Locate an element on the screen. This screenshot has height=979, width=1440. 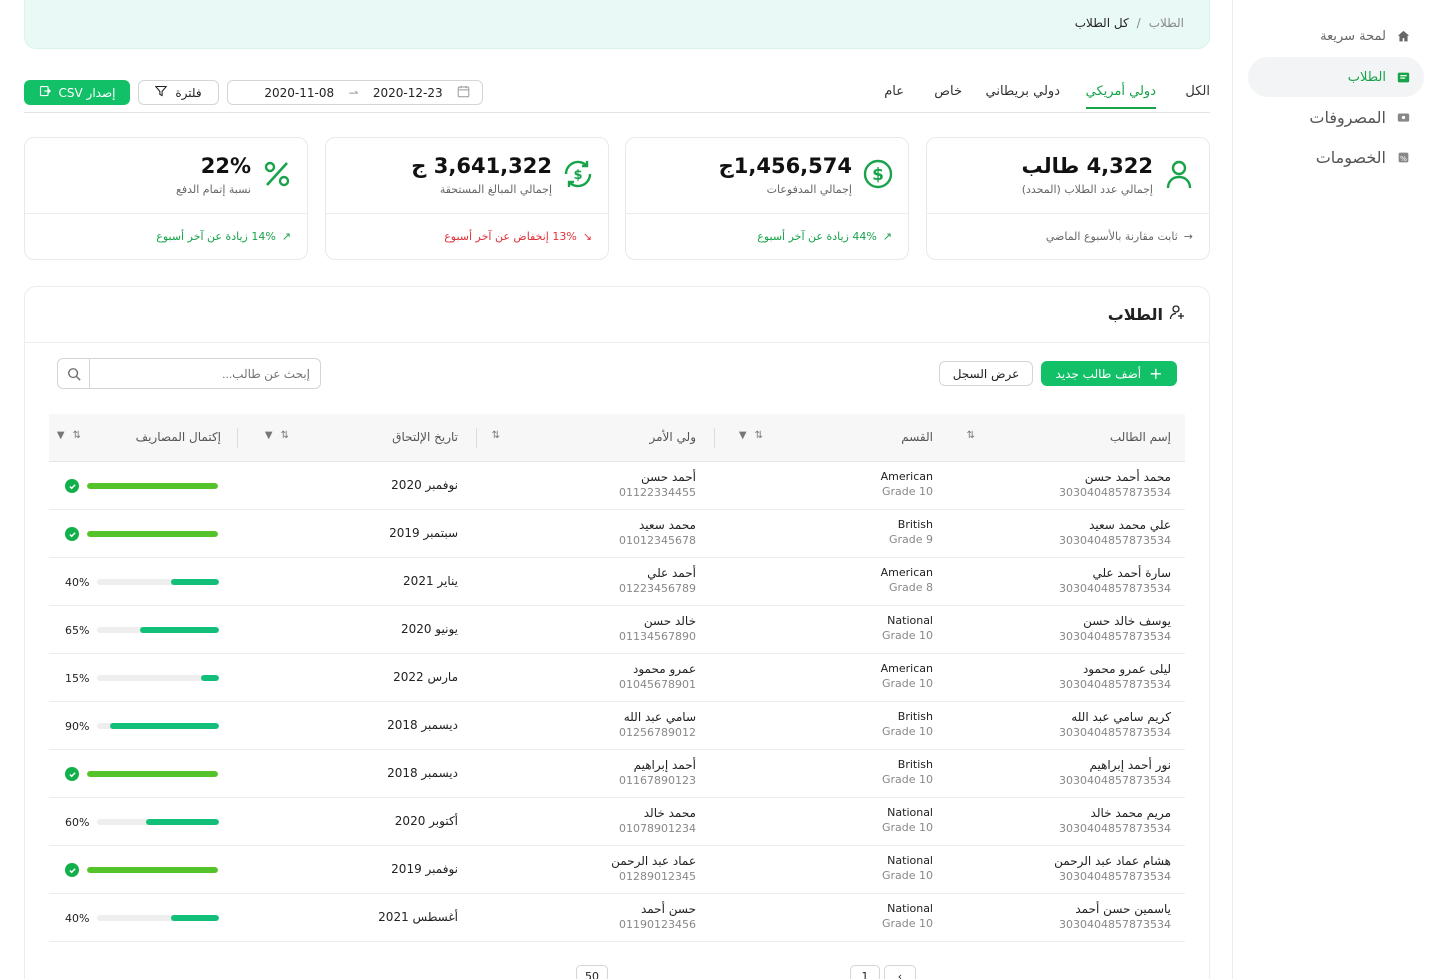
guardian-name: عمرو محمود is located at coordinates (664, 669).